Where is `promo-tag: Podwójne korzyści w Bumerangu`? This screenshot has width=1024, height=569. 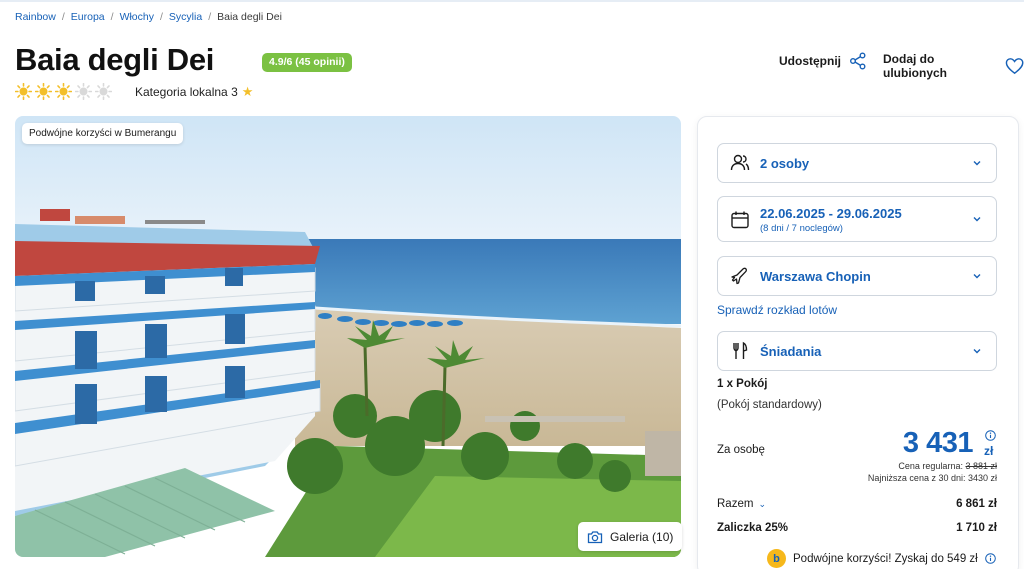 promo-tag: Podwójne korzyści w Bumerangu is located at coordinates (103, 133).